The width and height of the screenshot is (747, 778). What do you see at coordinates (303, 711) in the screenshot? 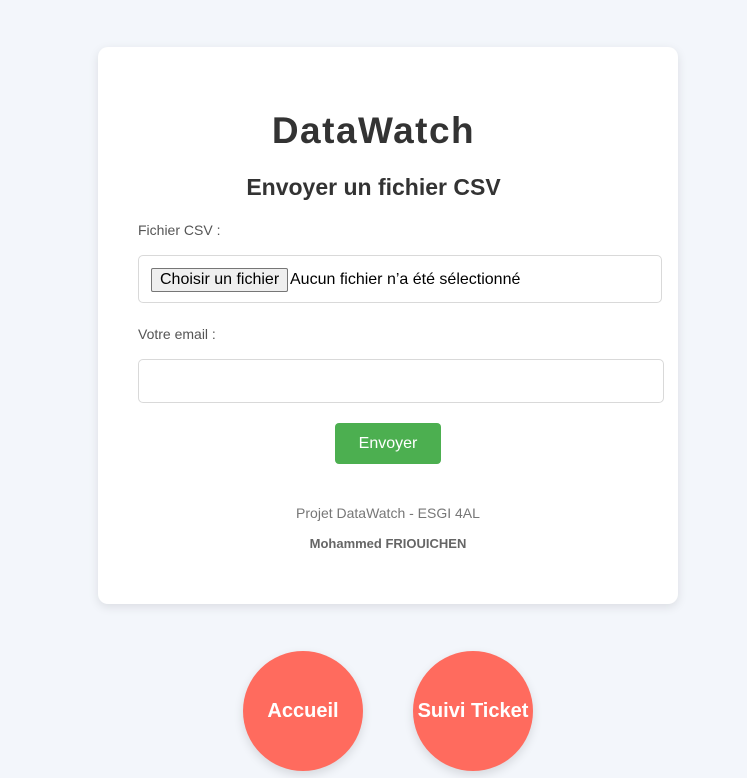
I see `home-button: Accueil` at bounding box center [303, 711].